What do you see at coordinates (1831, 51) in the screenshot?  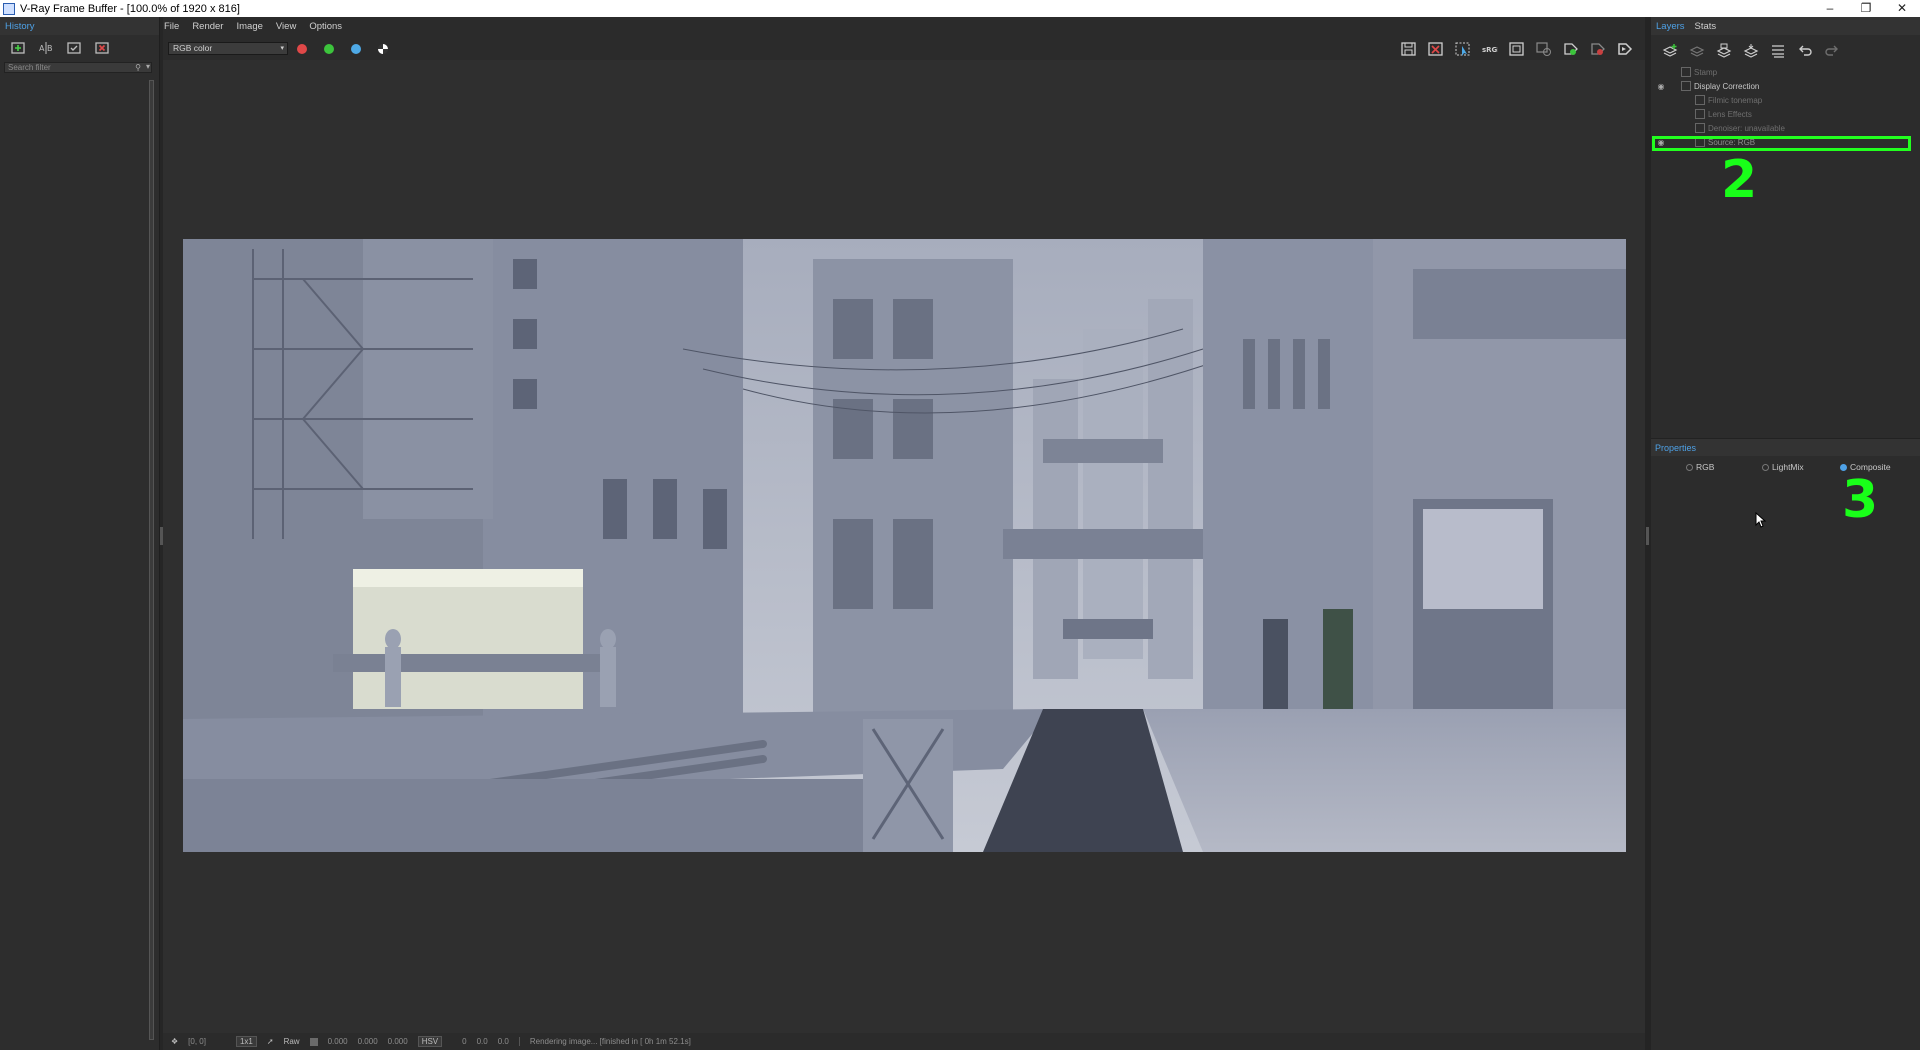 I see `redo-icon` at bounding box center [1831, 51].